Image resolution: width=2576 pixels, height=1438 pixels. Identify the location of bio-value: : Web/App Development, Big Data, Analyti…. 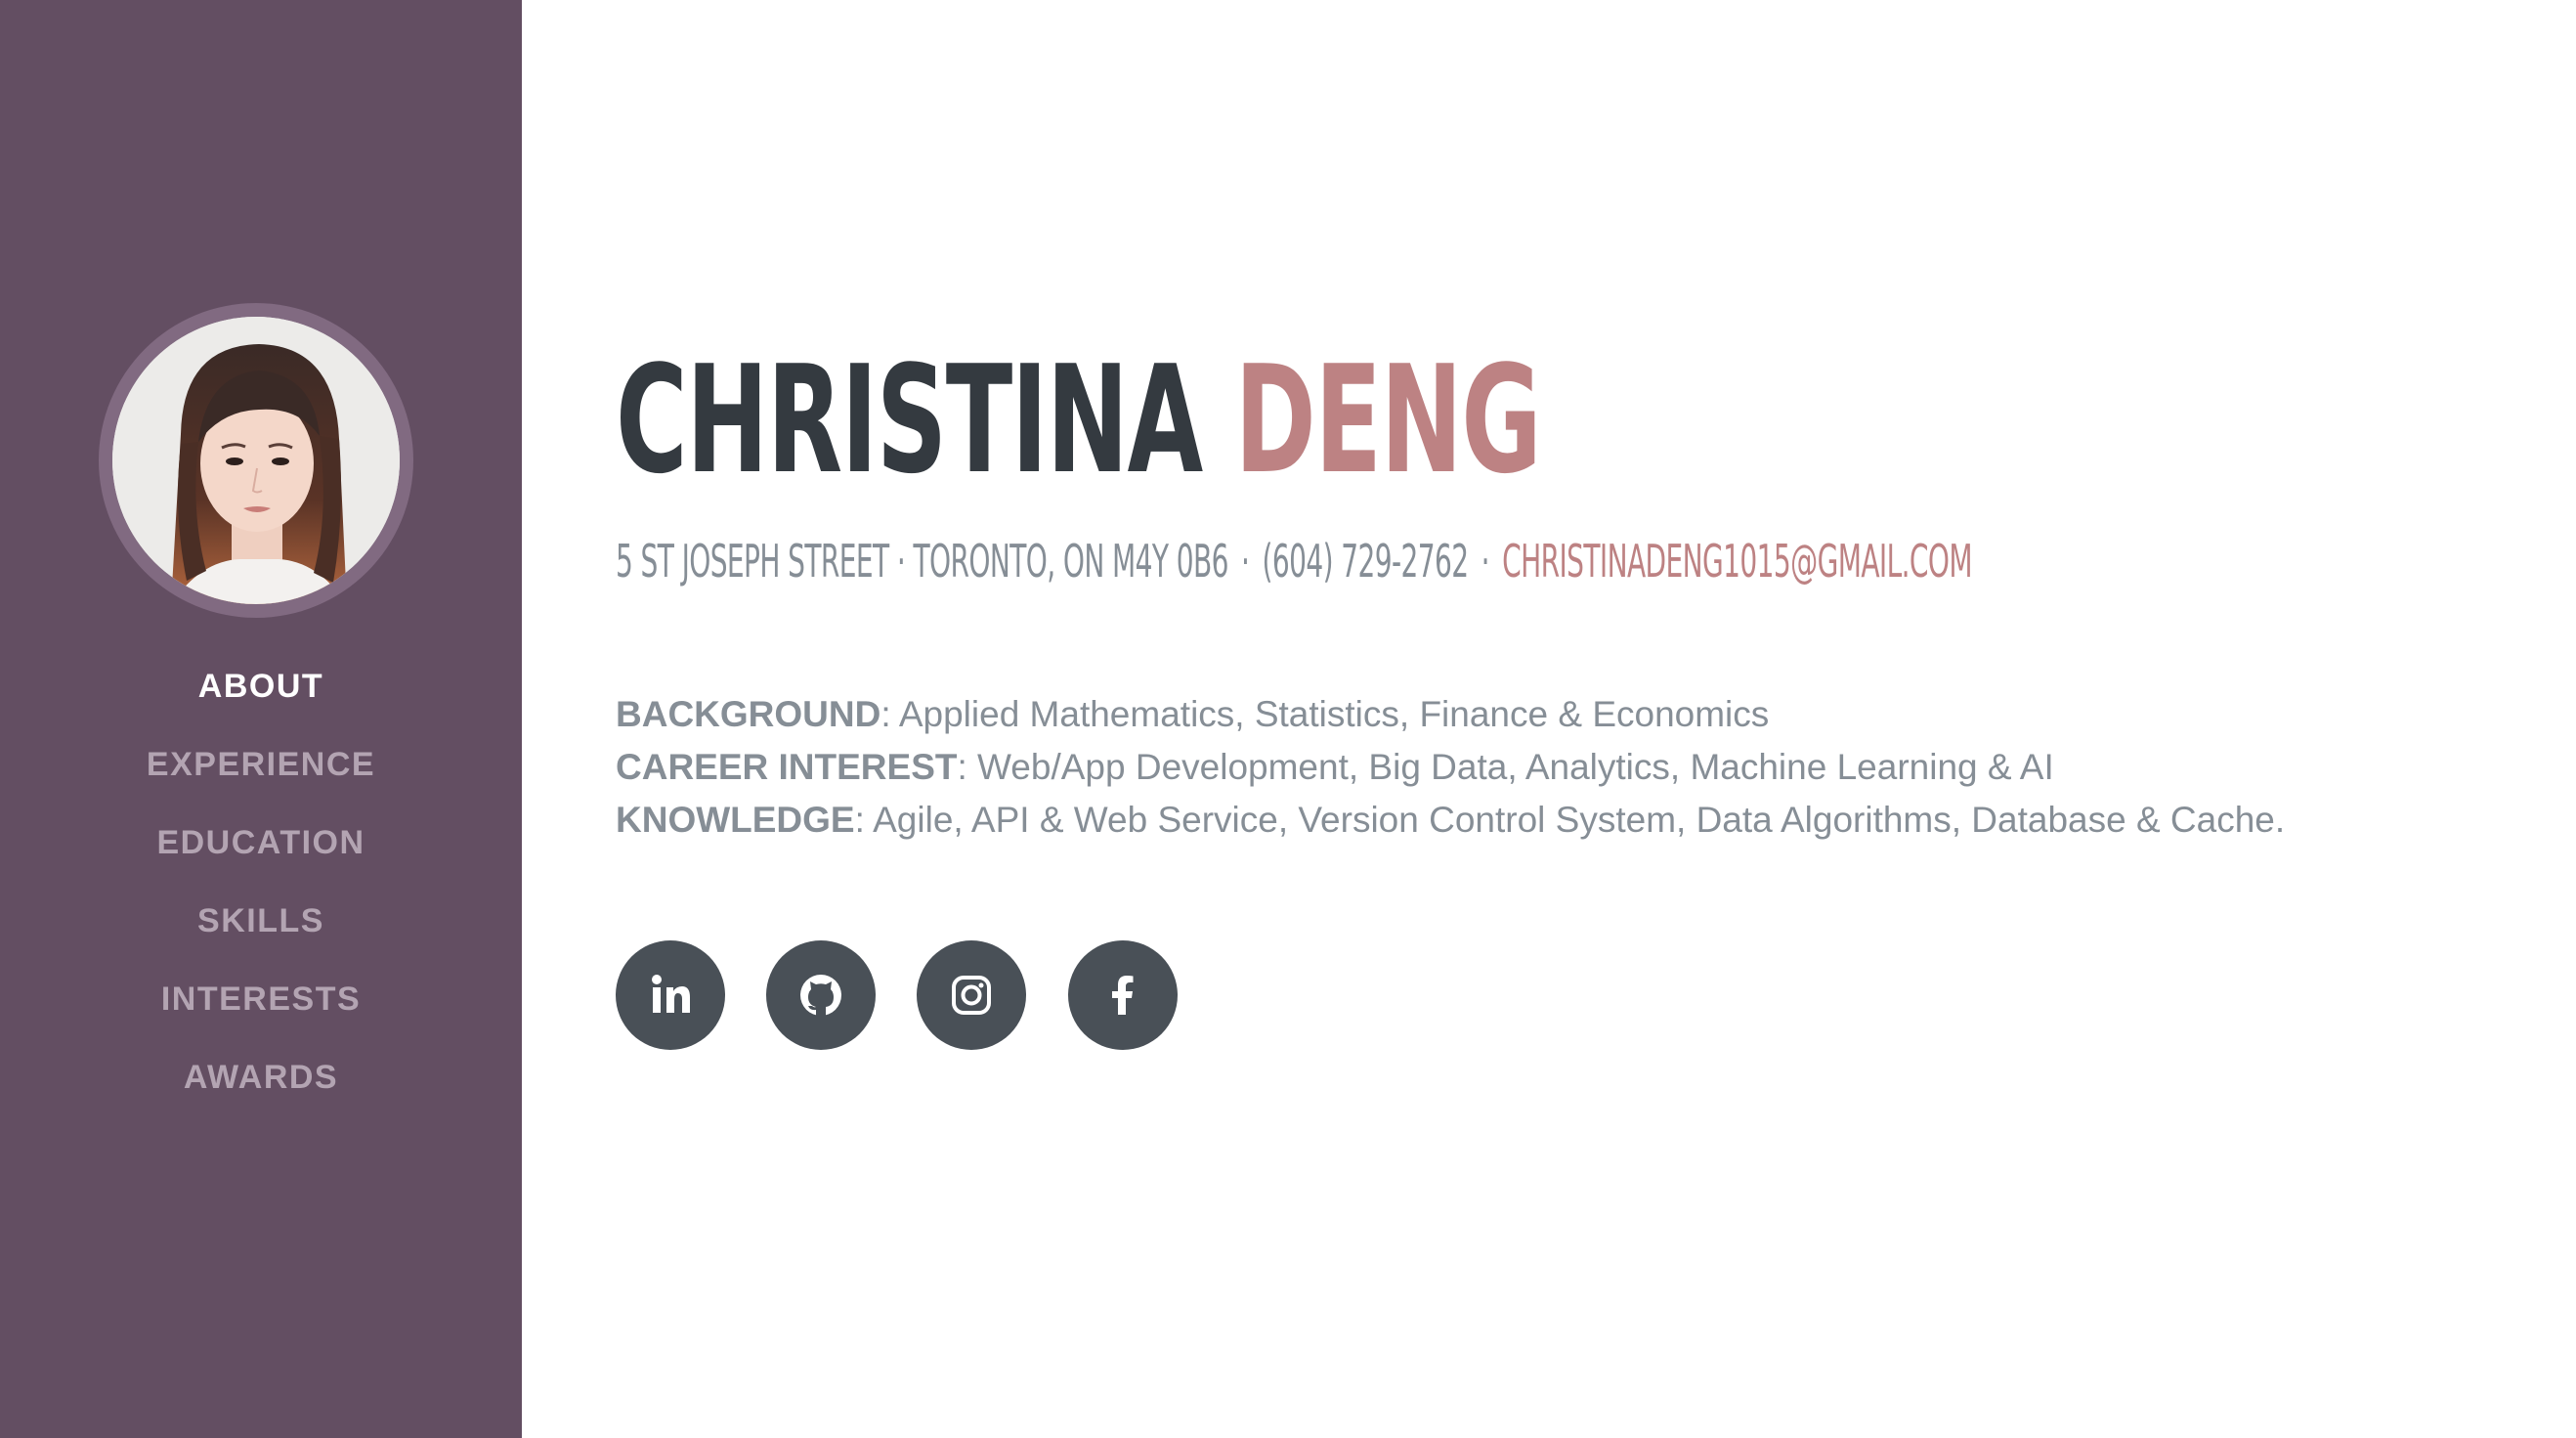
(1505, 767).